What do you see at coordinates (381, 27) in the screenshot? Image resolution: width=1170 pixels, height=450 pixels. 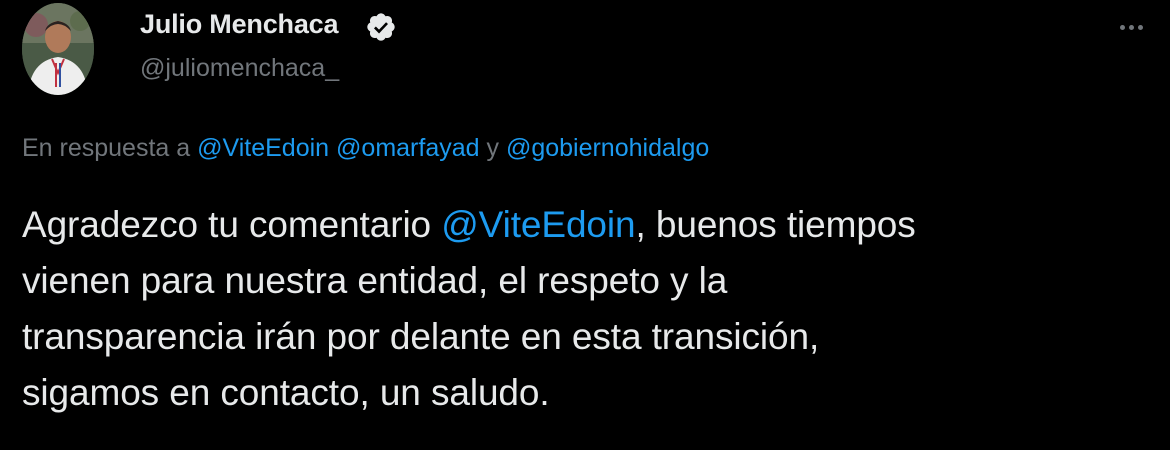 I see `verified-badge-icon` at bounding box center [381, 27].